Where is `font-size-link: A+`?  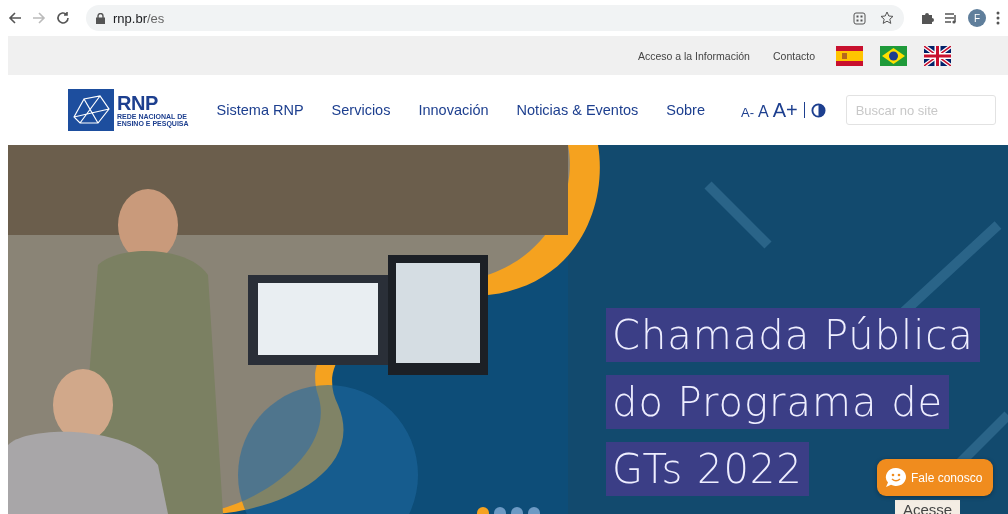
font-size-link: A+ is located at coordinates (785, 110).